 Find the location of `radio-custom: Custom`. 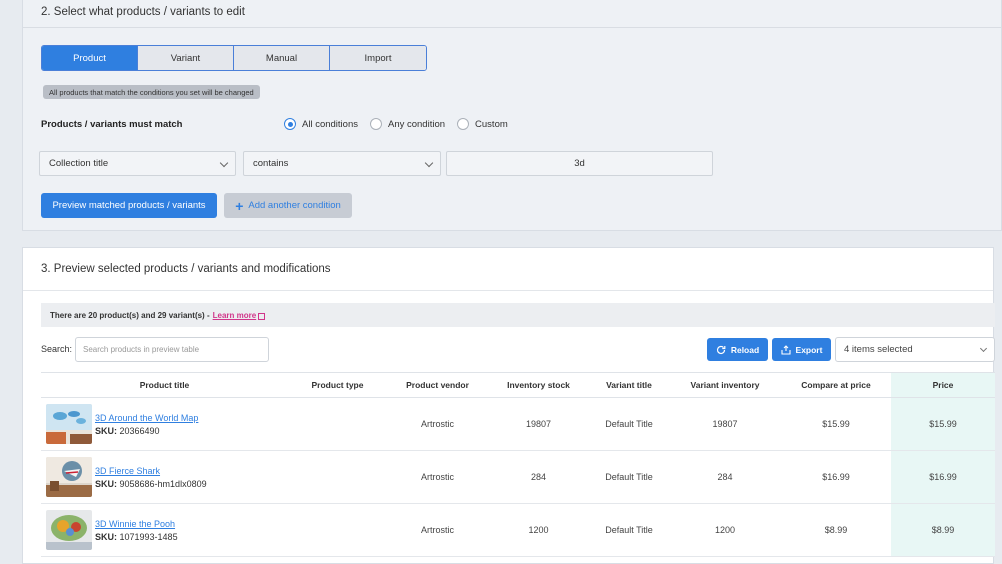

radio-custom: Custom is located at coordinates (482, 124).